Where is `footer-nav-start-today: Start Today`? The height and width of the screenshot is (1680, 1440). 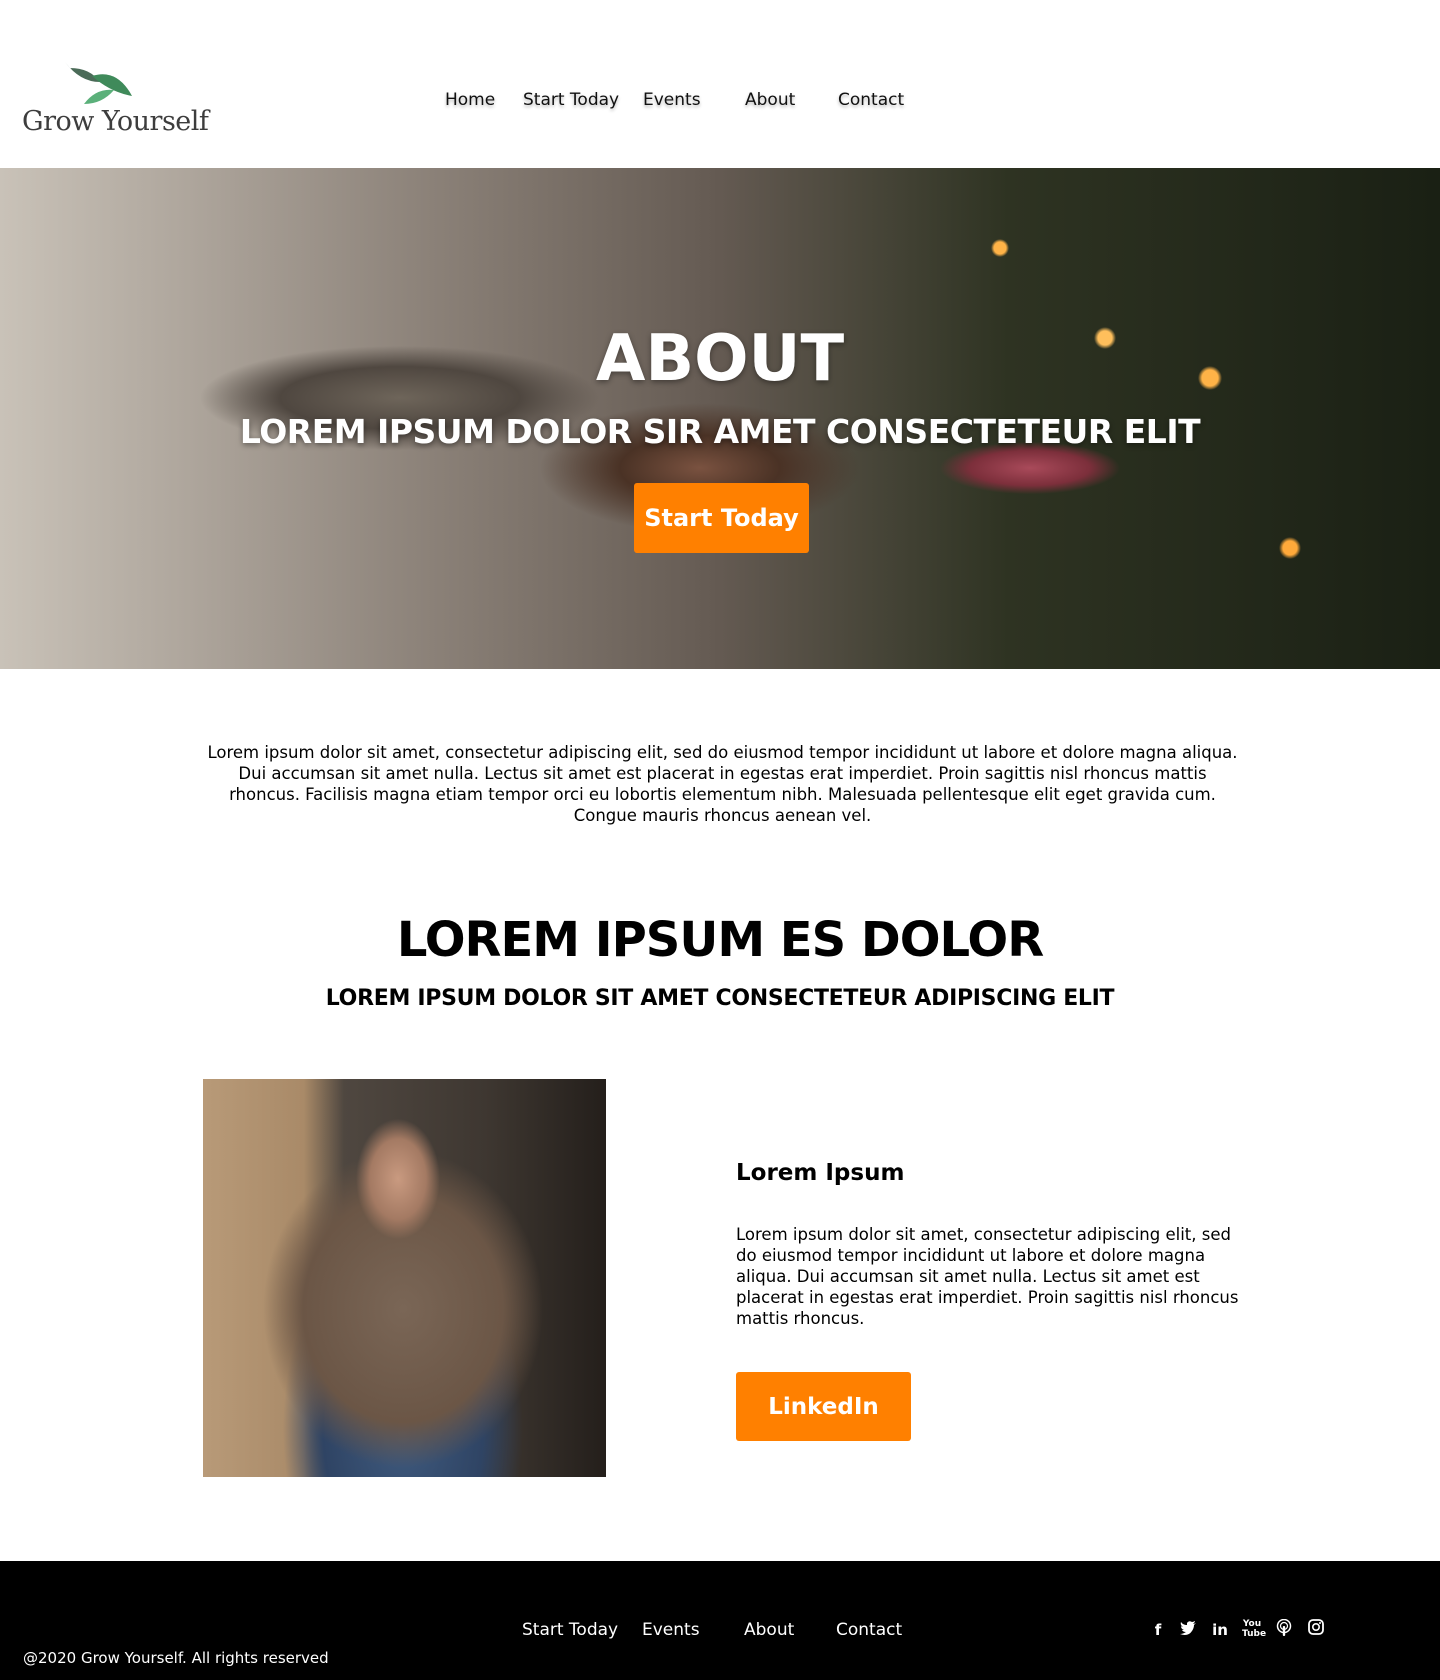
footer-nav-start-today: Start Today is located at coordinates (570, 1630).